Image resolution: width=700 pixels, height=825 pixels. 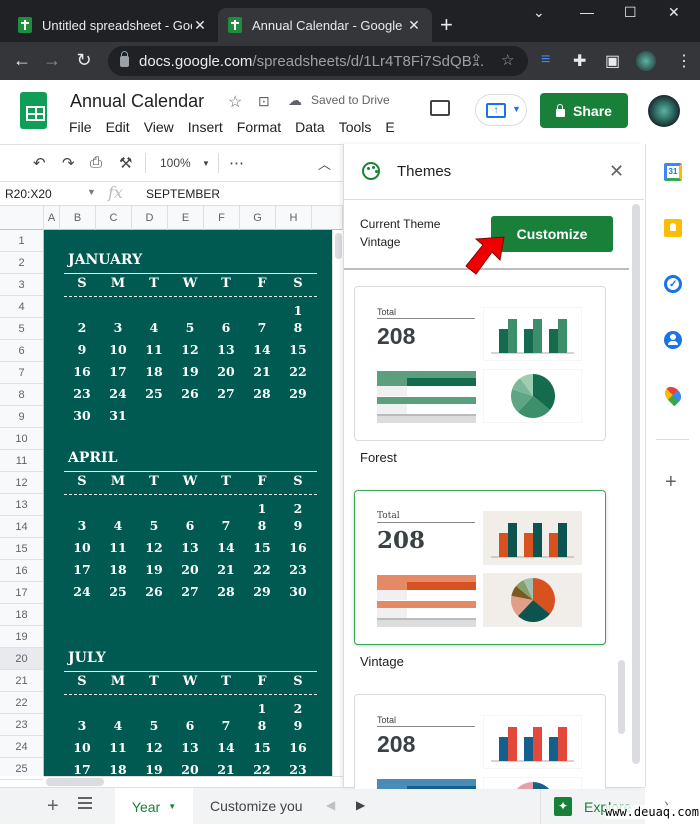 I want to click on sheets-logo-icon, so click(x=33, y=110).